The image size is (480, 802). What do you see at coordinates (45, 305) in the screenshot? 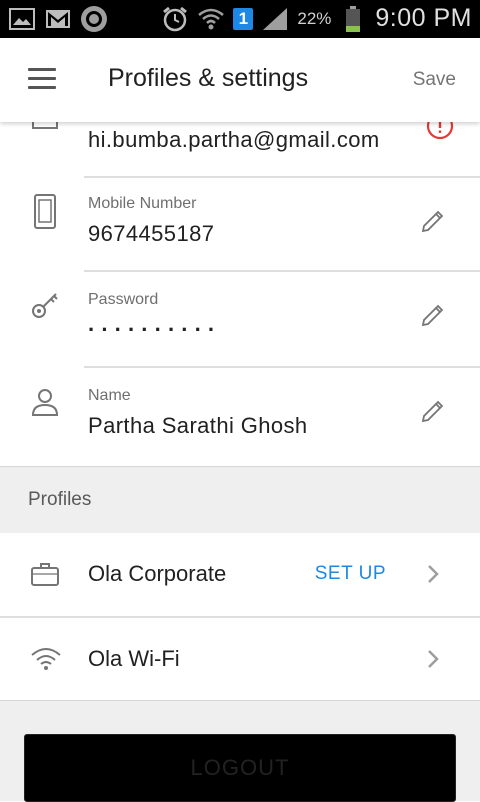
I see `key-icon` at bounding box center [45, 305].